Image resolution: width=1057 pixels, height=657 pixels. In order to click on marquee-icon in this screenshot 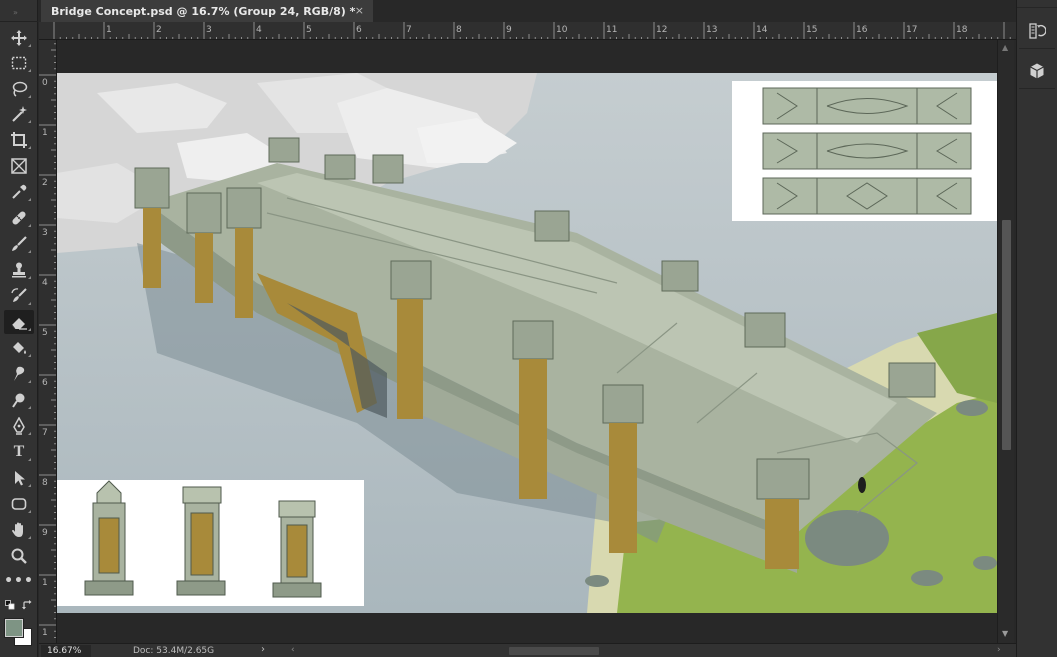, I will do `click(19, 63)`.